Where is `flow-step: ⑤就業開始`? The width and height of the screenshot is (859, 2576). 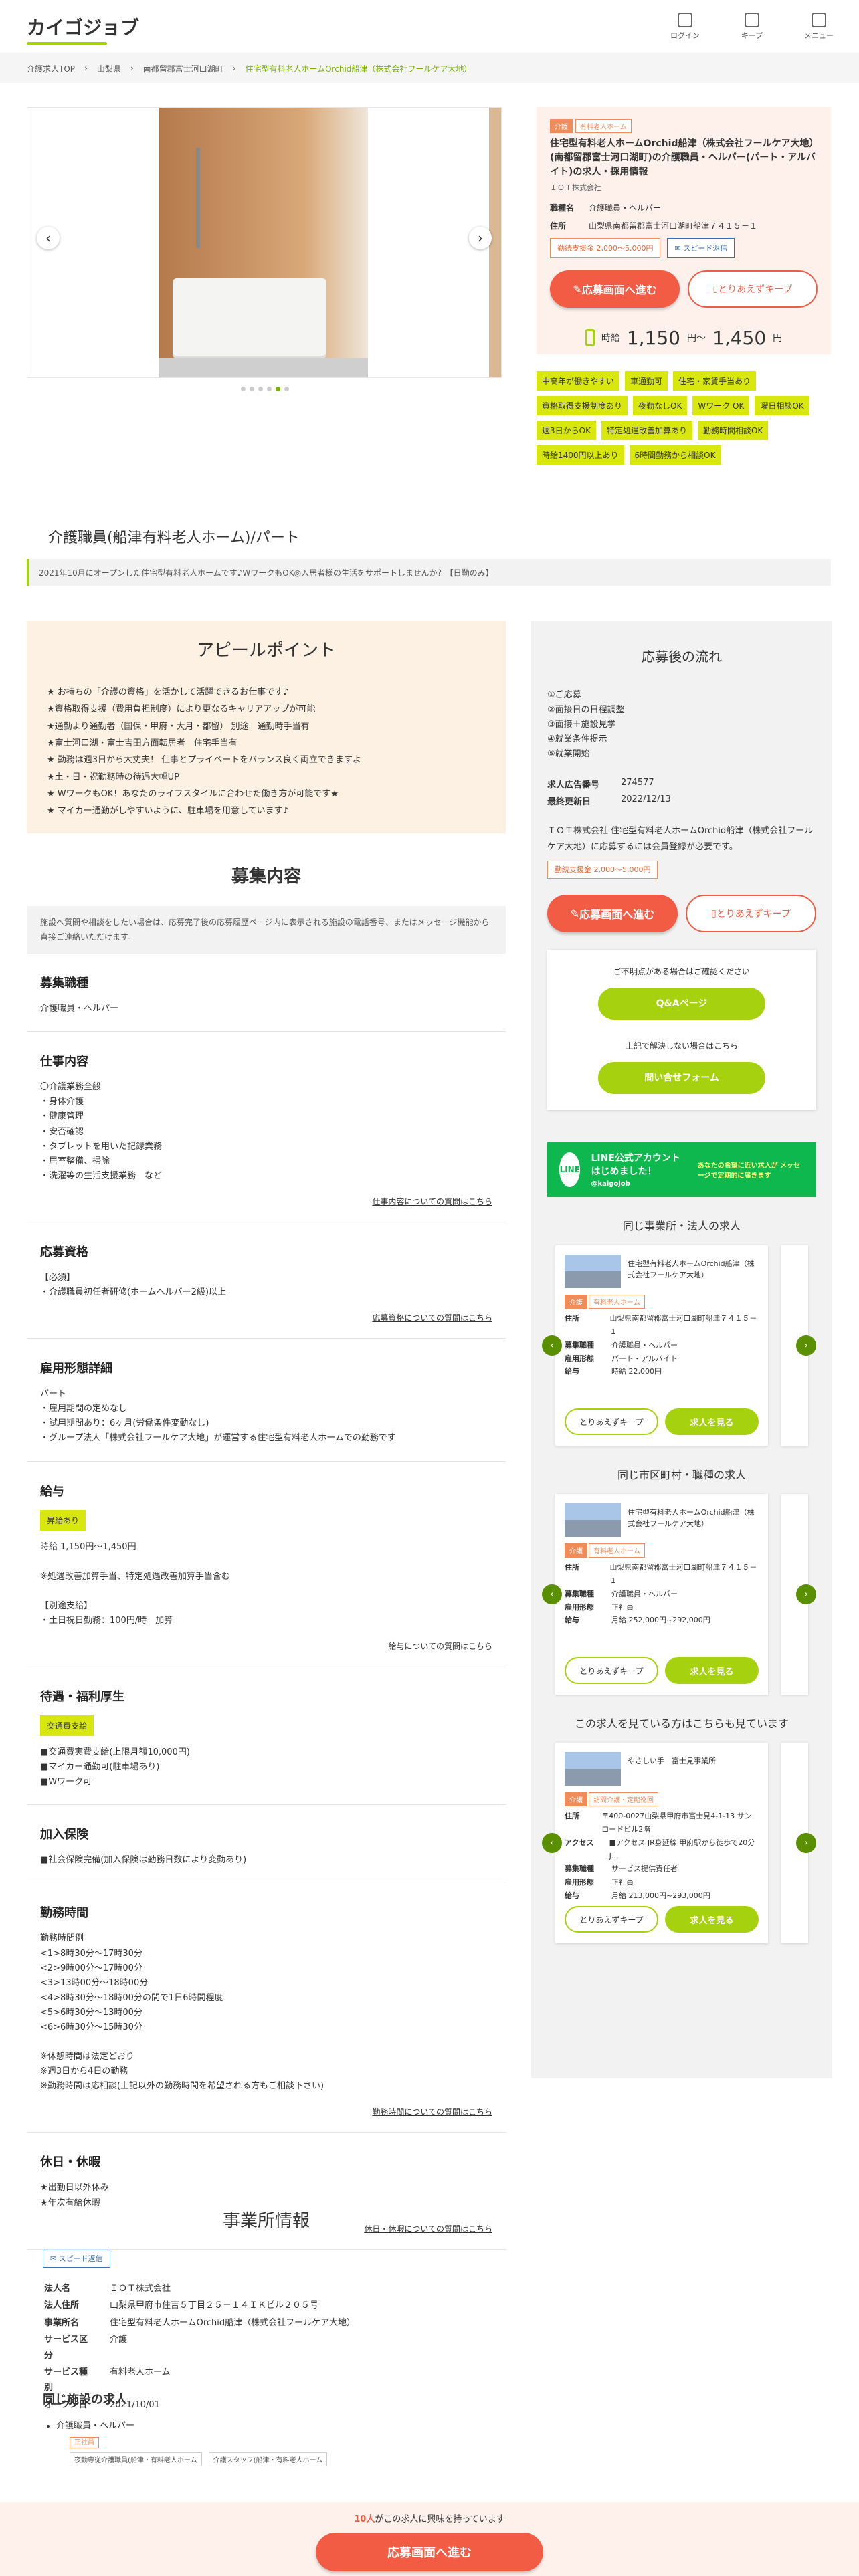 flow-step: ⑤就業開始 is located at coordinates (568, 755).